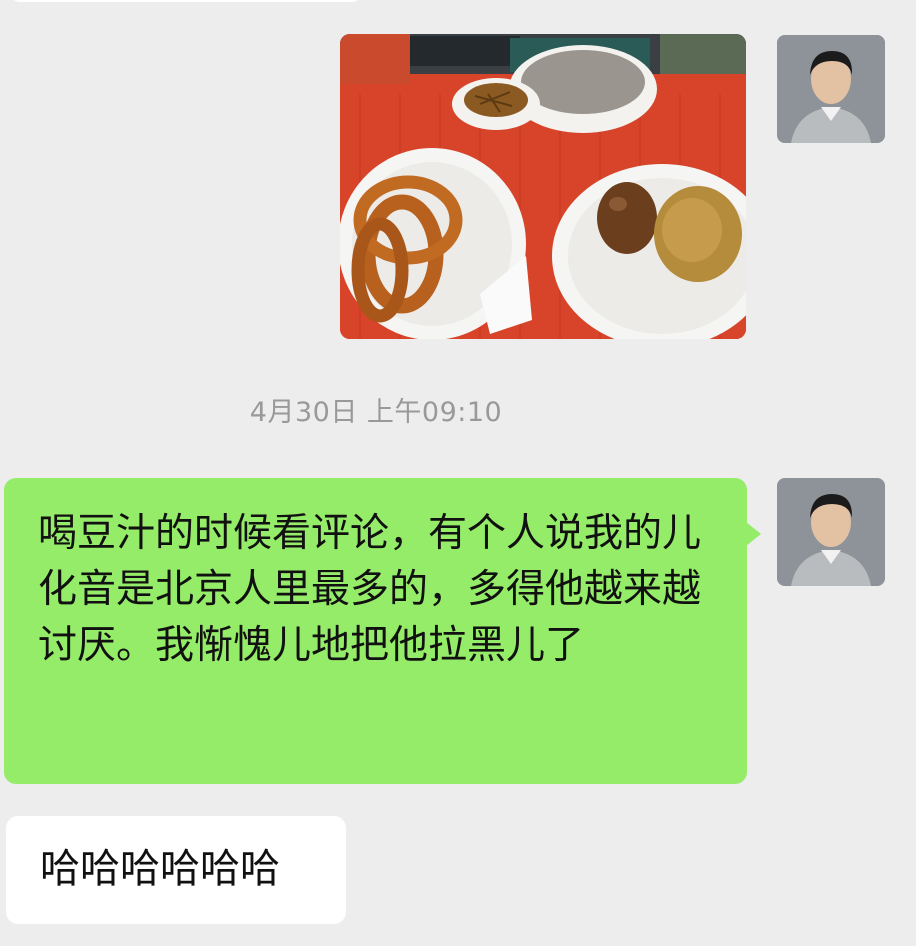 The height and width of the screenshot is (946, 916). What do you see at coordinates (160, 869) in the screenshot?
I see `message-text: 哈哈哈哈哈哈` at bounding box center [160, 869].